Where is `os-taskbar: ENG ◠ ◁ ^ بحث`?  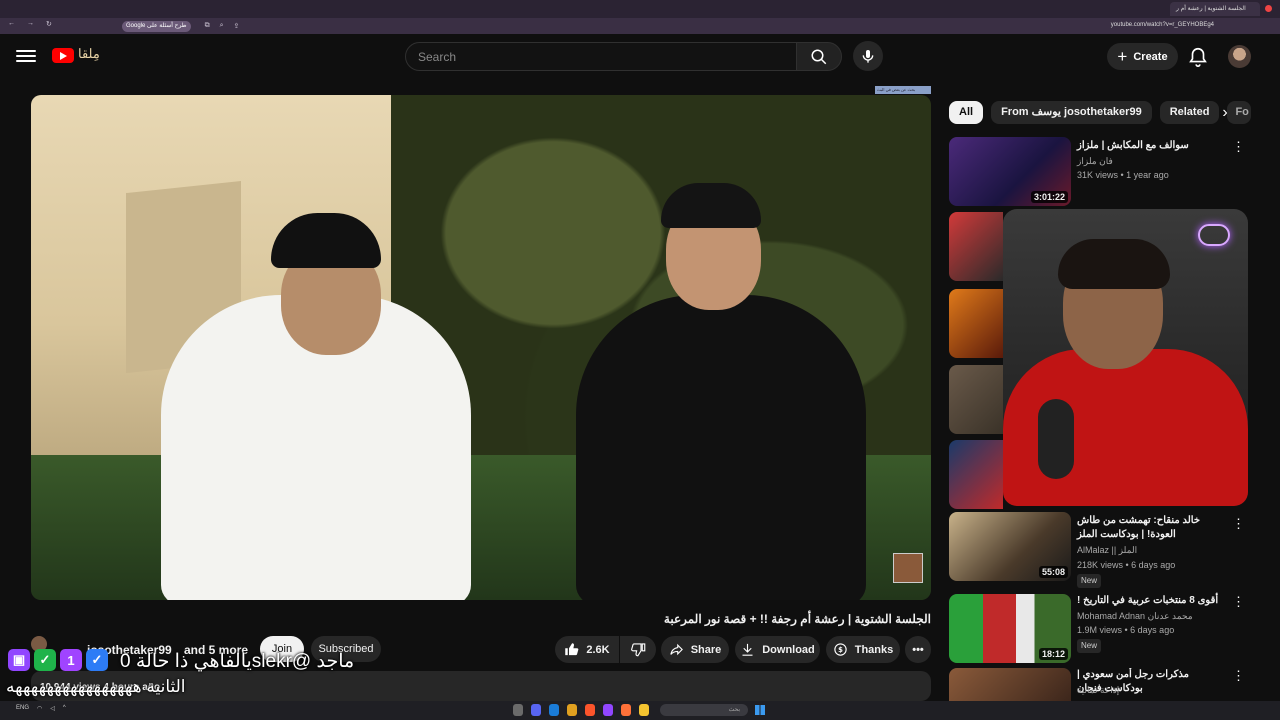 os-taskbar: ENG ◠ ◁ ^ بحث is located at coordinates (640, 710).